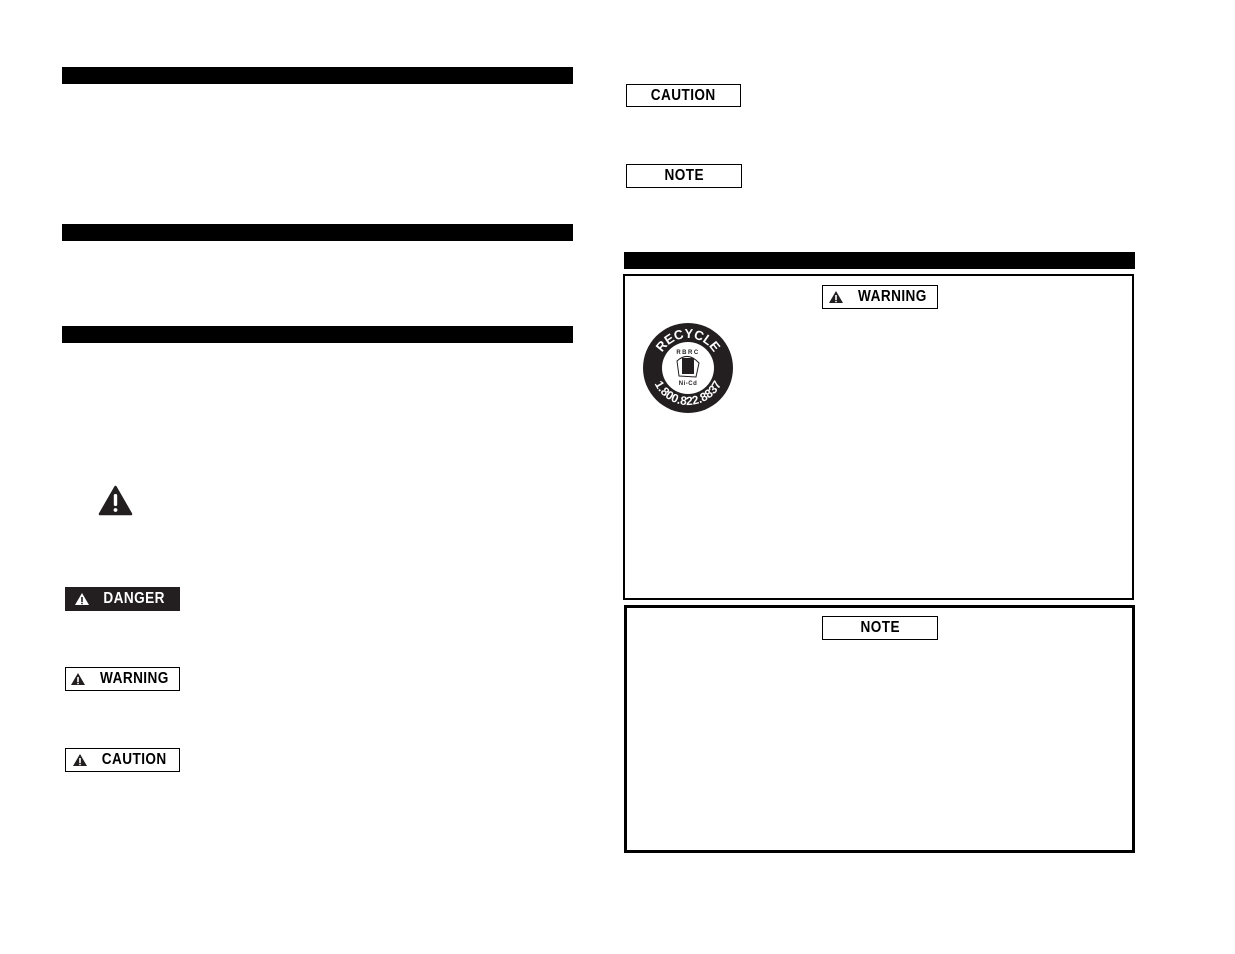 The width and height of the screenshot is (1235, 954). I want to click on rbrc-recycle-seal: RECYCLE 1.800.822.8837 RBRC Ni-Cd, so click(688, 368).